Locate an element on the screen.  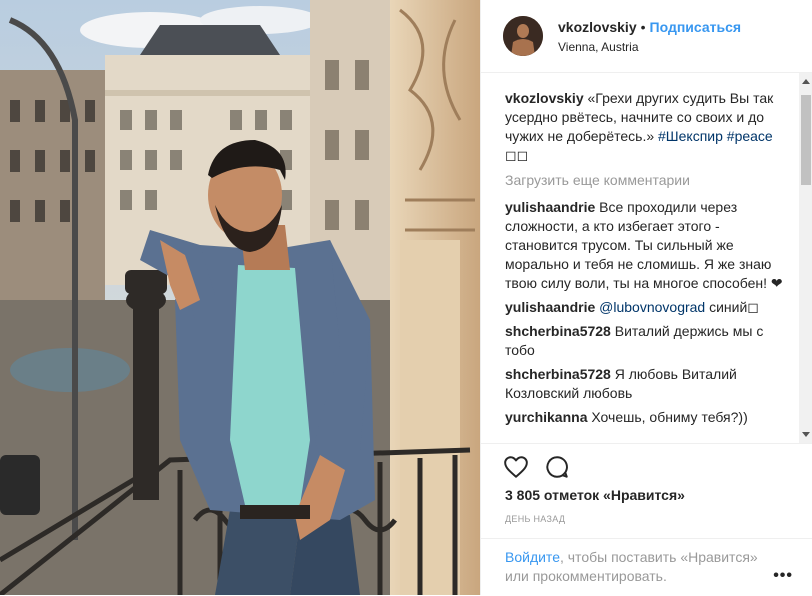
comment-mention: @lubovnovograd is located at coordinates (652, 307).